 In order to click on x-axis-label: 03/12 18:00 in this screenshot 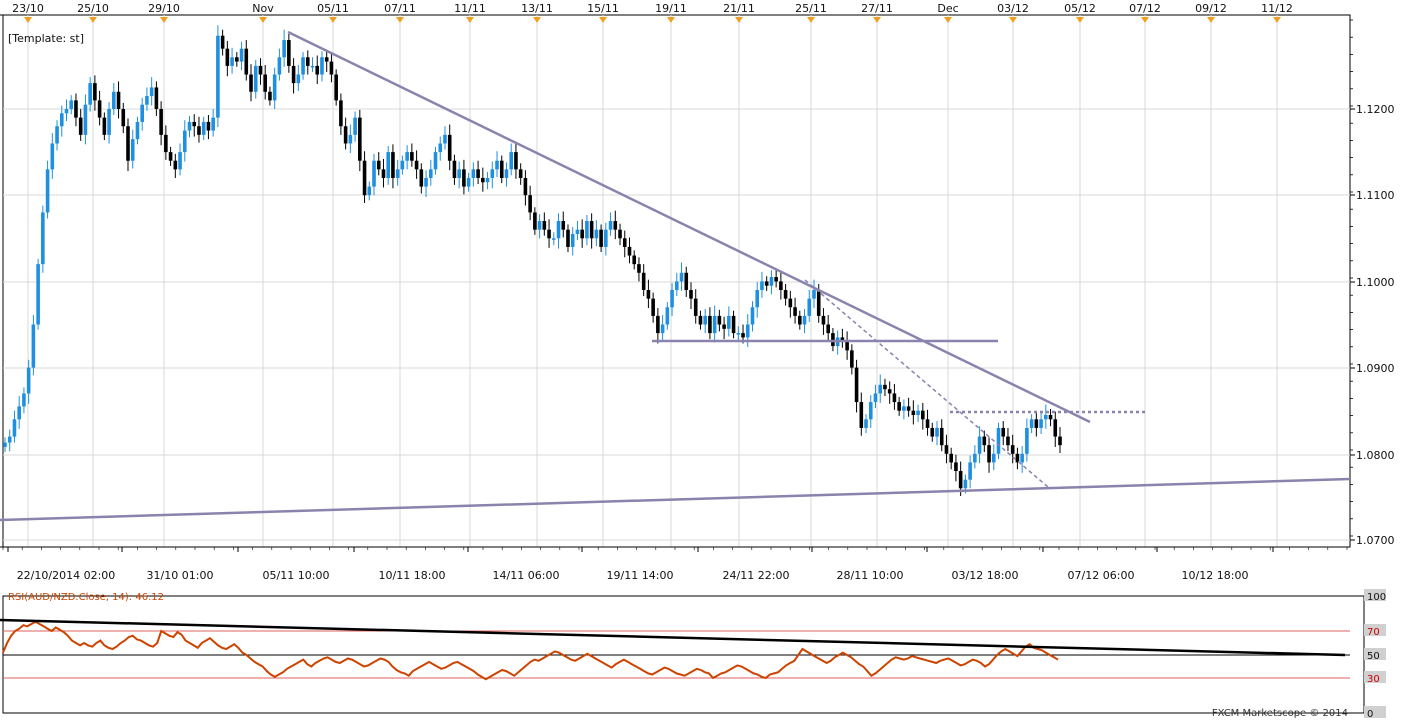, I will do `click(985, 575)`.